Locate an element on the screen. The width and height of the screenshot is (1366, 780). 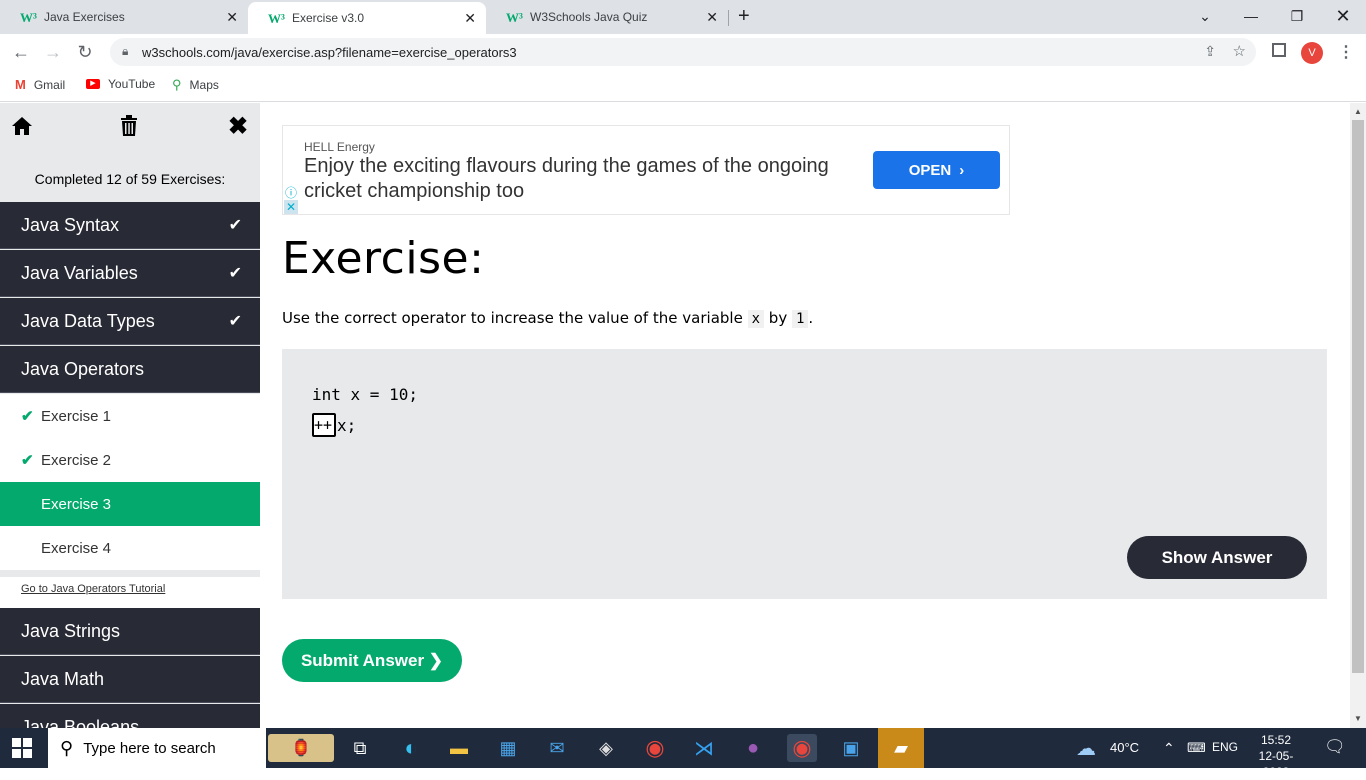
file-explorer-icon: ▬ is located at coordinates (459, 748).